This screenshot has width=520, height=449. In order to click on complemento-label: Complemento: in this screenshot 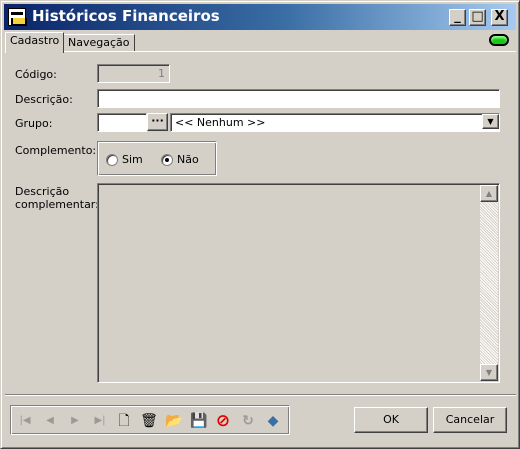, I will do `click(56, 150)`.